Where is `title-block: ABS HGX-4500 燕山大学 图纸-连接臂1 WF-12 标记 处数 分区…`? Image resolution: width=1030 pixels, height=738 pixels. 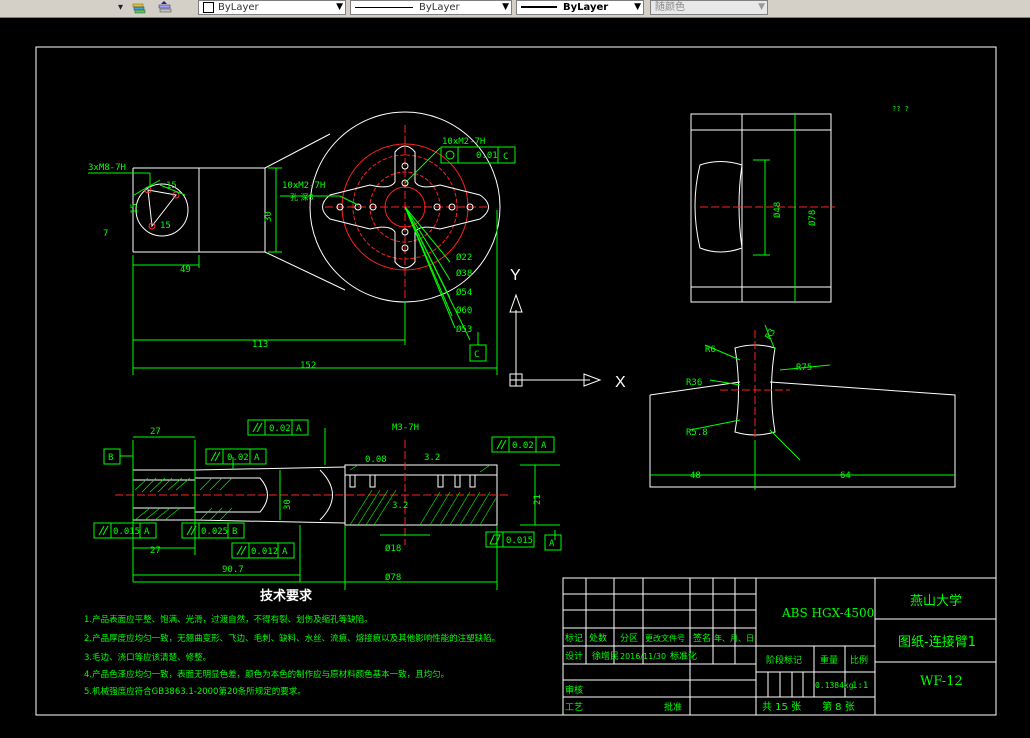
title-block: ABS HGX-4500 燕山大学 图纸-连接臂1 WF-12 标记 处数 分区… is located at coordinates (779, 646).